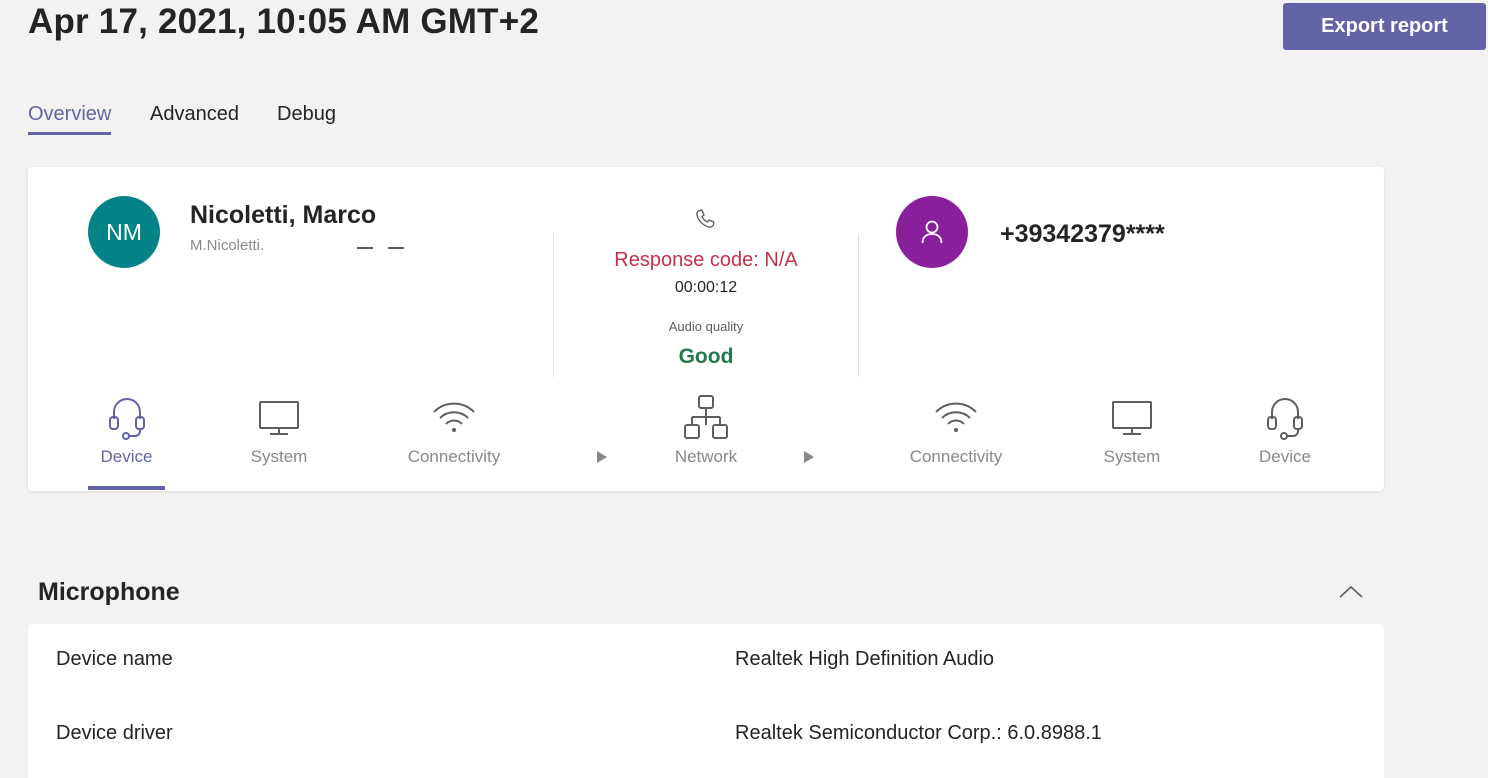  What do you see at coordinates (706, 260) in the screenshot?
I see `response-code: Response code: N/A` at bounding box center [706, 260].